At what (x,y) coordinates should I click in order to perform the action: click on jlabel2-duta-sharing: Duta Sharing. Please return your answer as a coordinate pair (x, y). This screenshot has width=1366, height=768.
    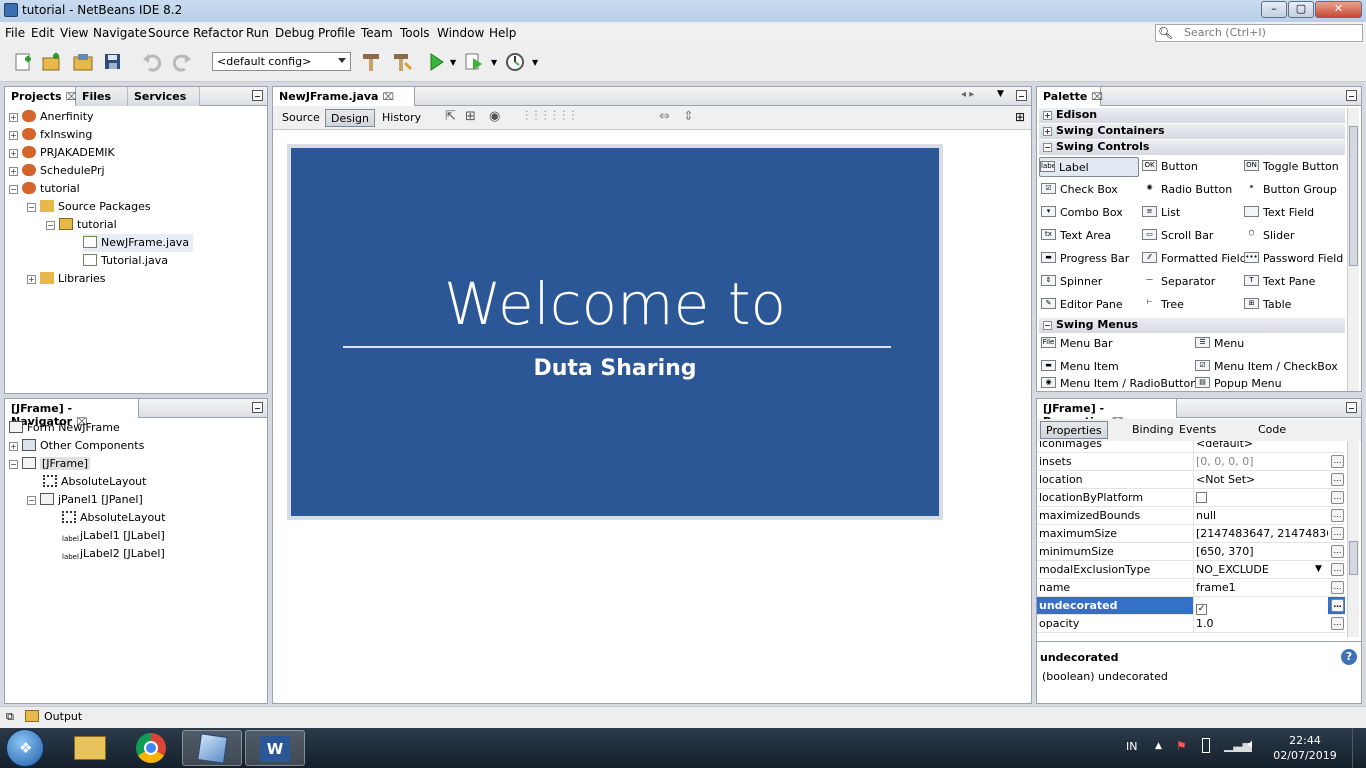
    Looking at the image, I should click on (615, 368).